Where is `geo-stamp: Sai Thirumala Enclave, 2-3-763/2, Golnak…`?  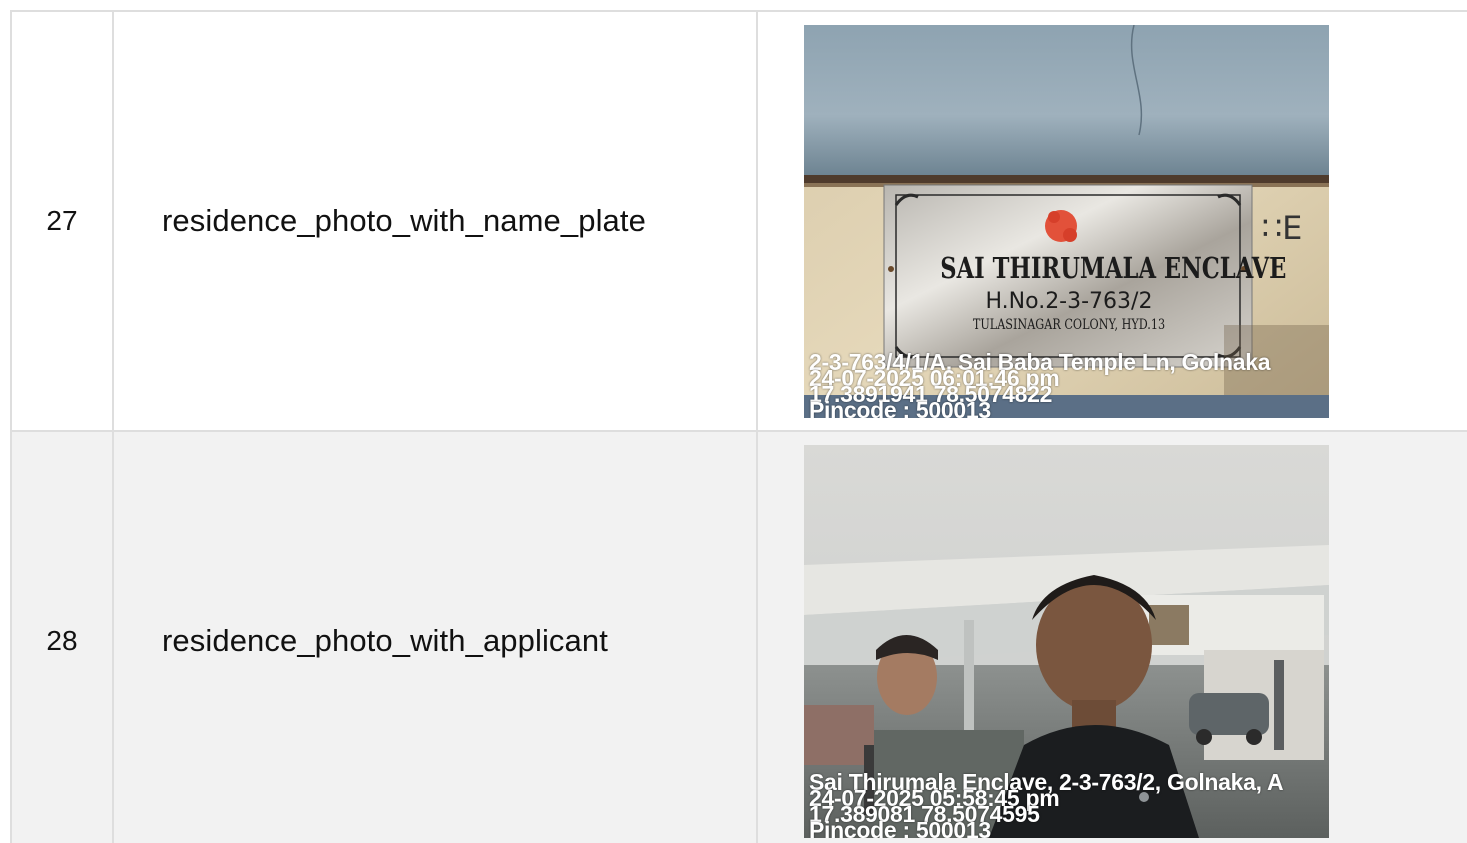
geo-stamp: Sai Thirumala Enclave, 2-3-763/2, Golnak… is located at coordinates (1046, 804).